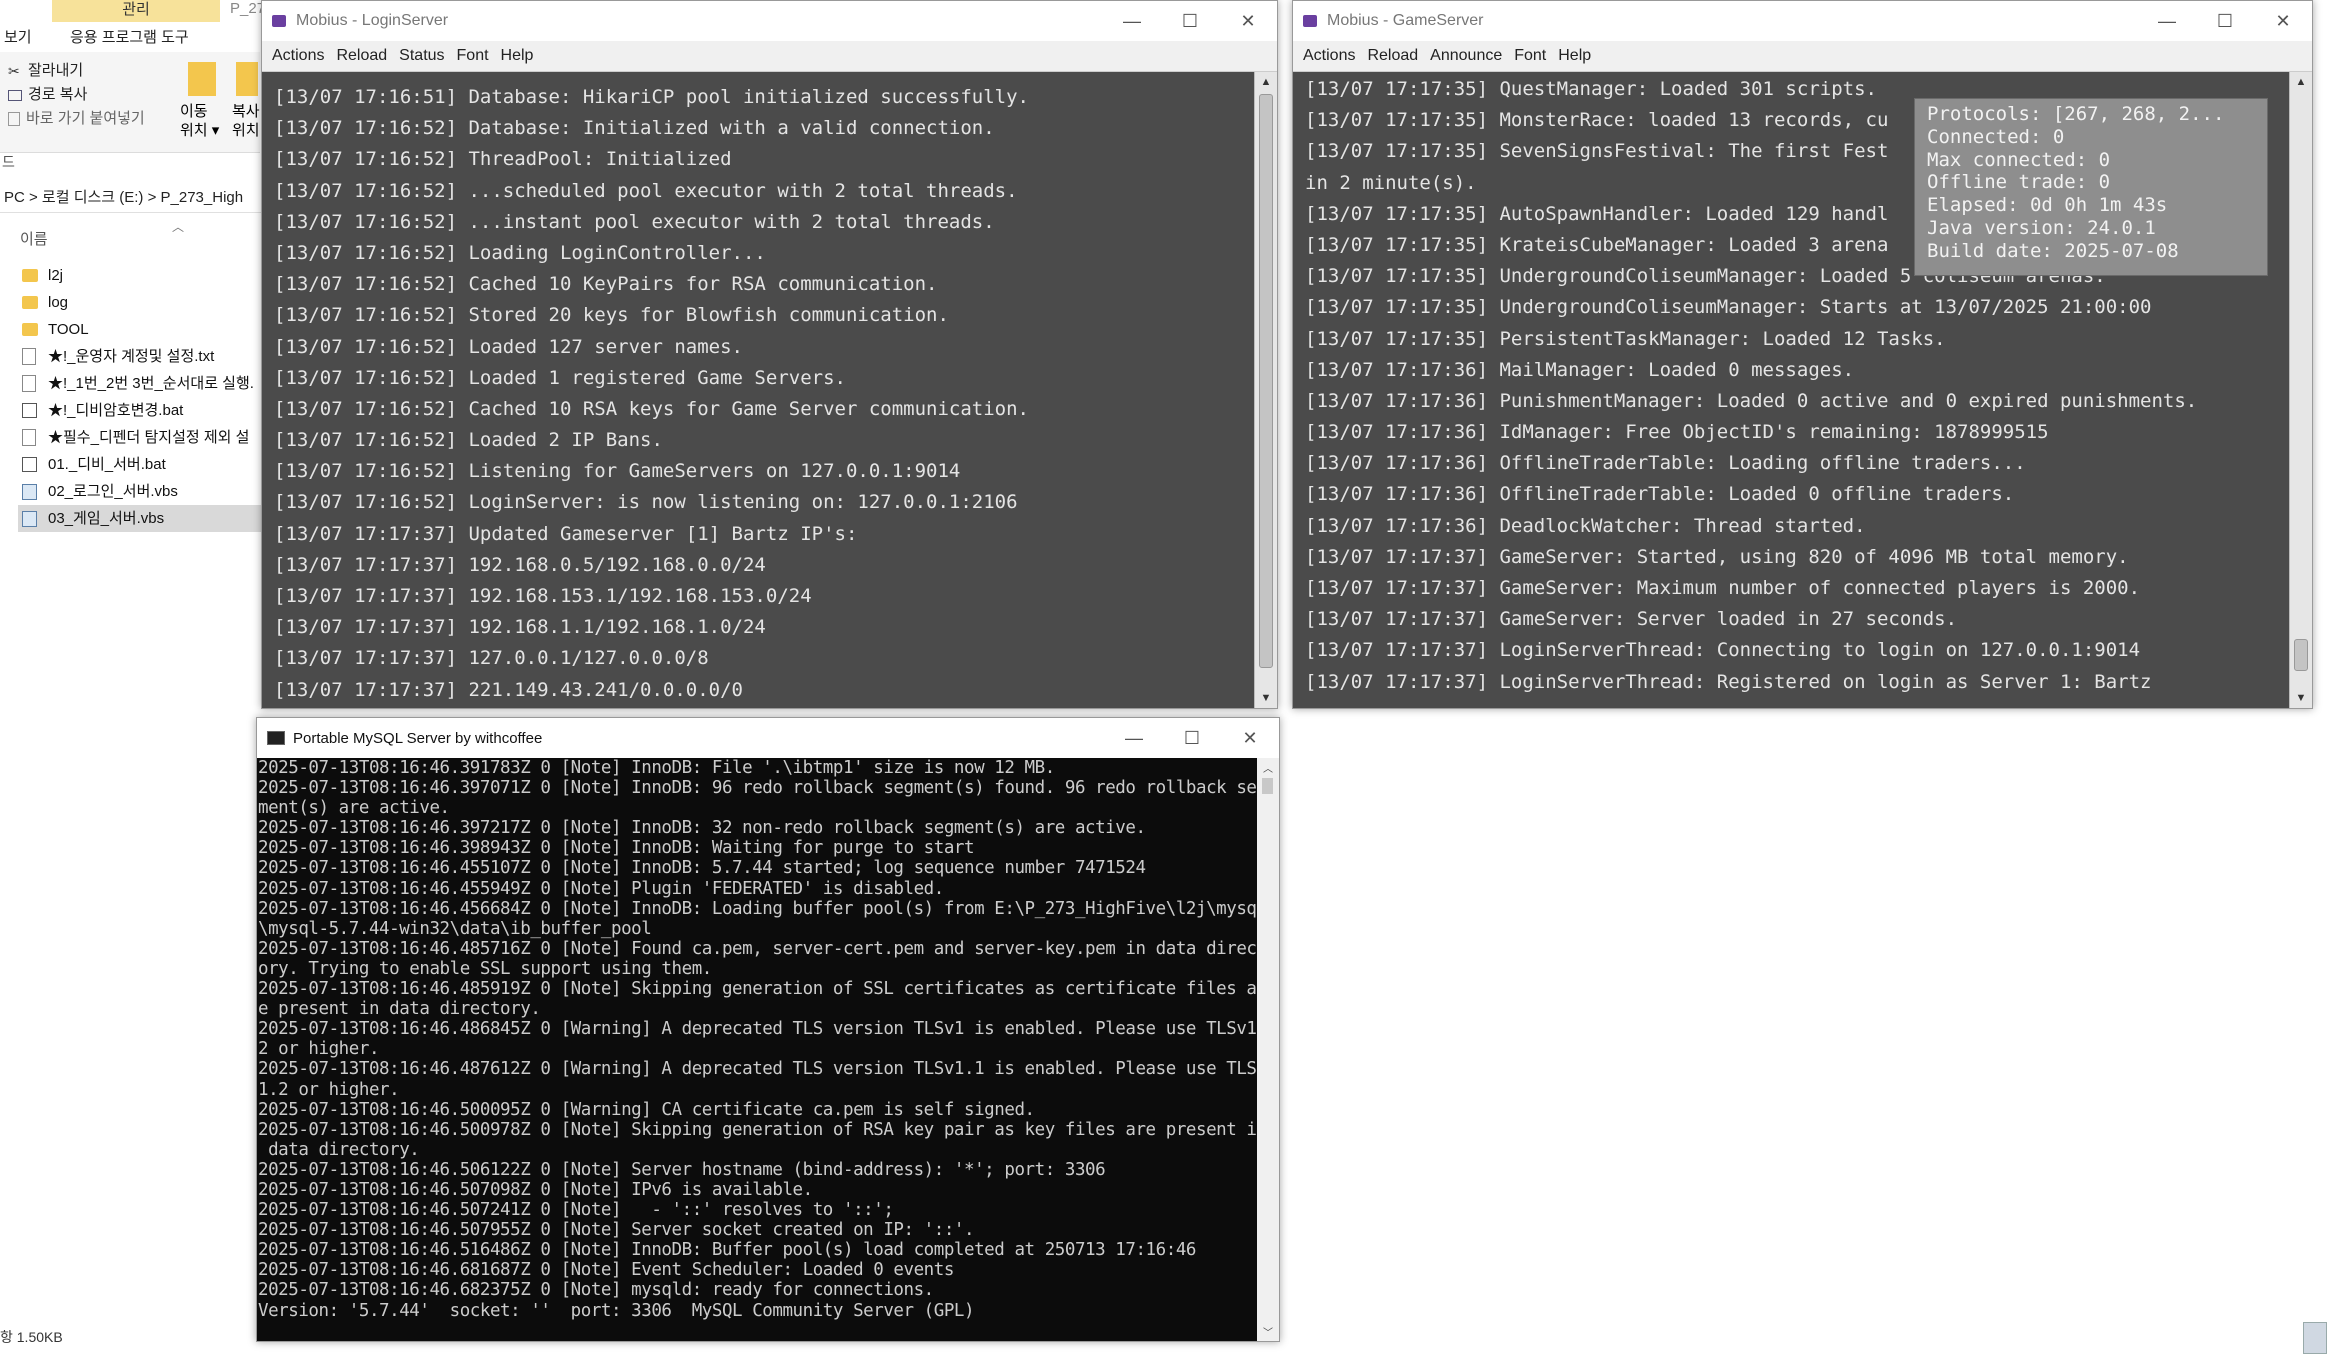 Image resolution: width=2327 pixels, height=1357 pixels. What do you see at coordinates (421, 56) in the screenshot?
I see `menu-item-status: Status` at bounding box center [421, 56].